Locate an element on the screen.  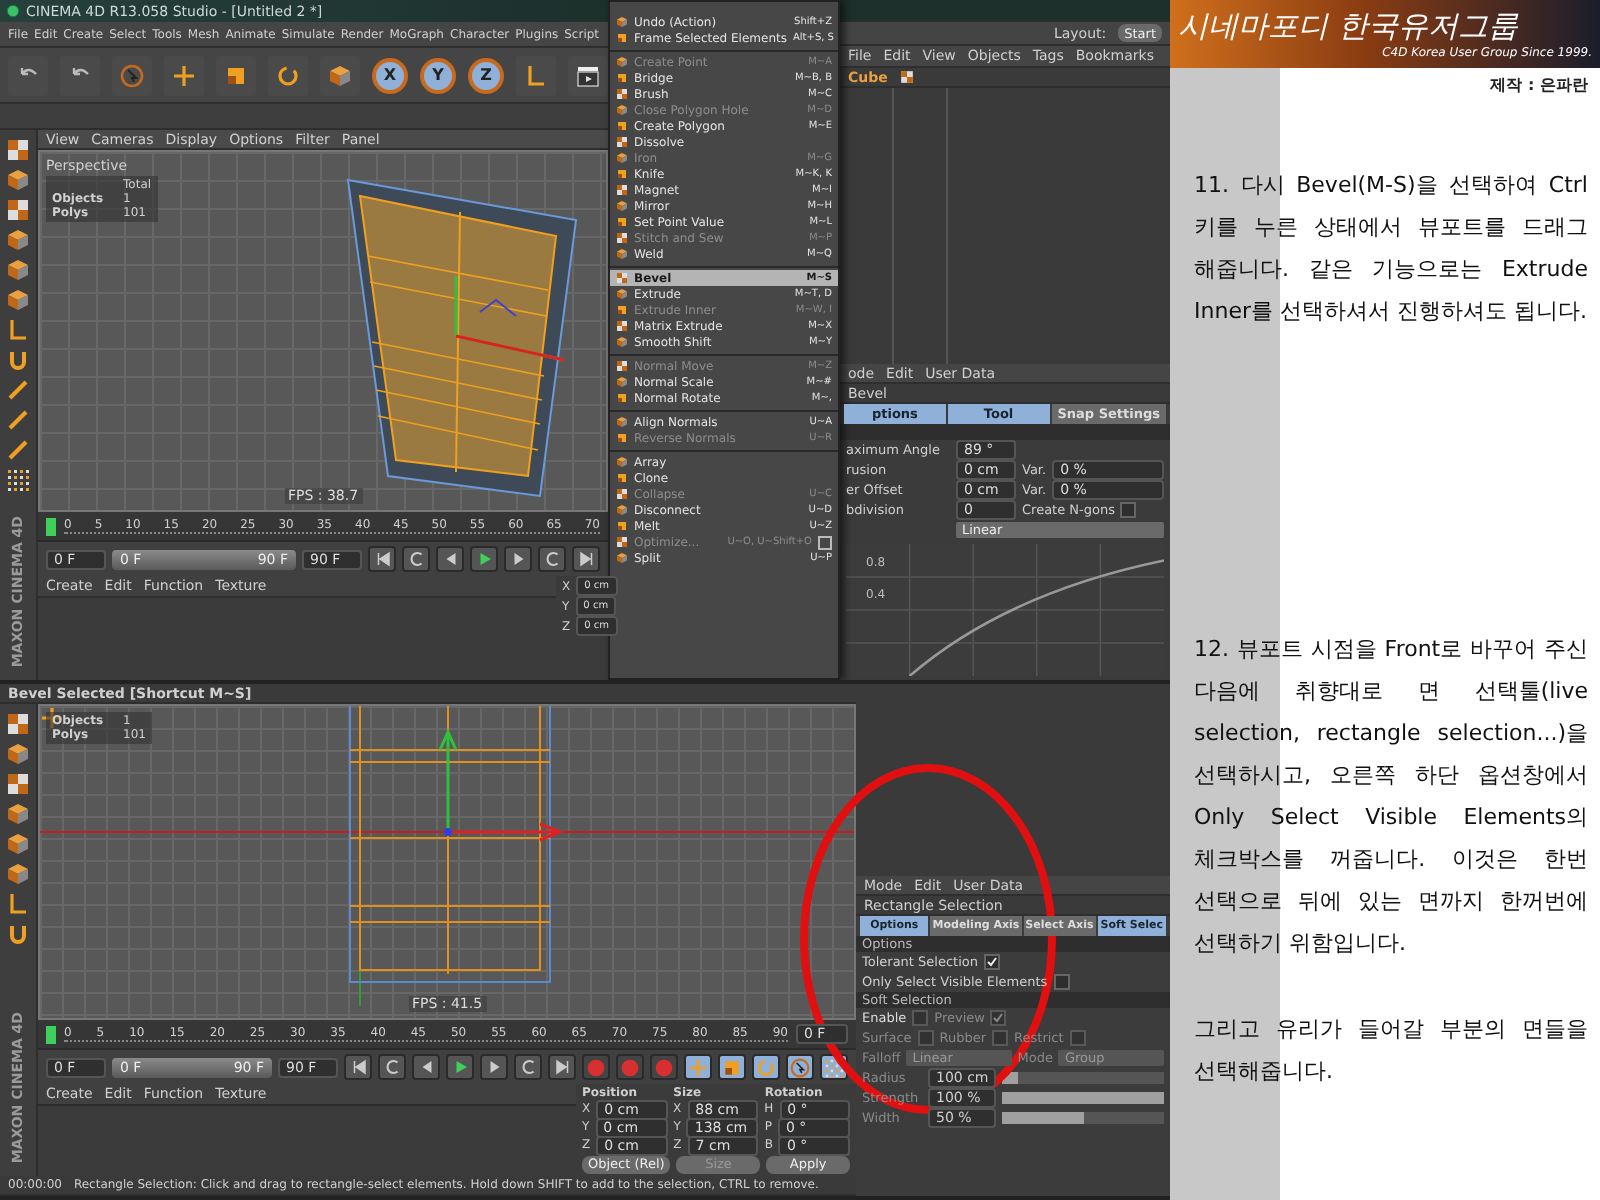
rotate-icon is located at coordinates (288, 75).